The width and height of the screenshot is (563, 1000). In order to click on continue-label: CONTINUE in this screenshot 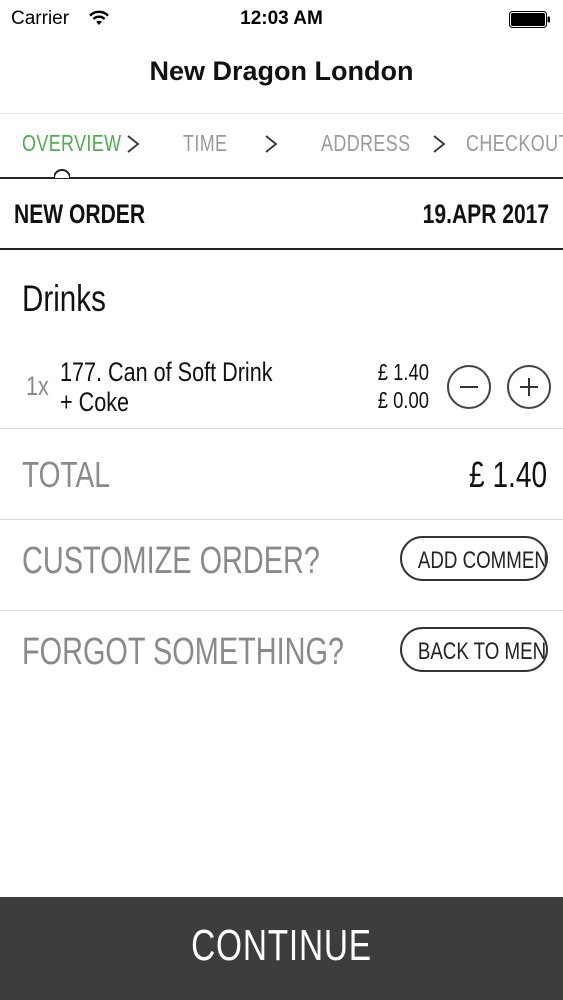, I will do `click(281, 945)`.